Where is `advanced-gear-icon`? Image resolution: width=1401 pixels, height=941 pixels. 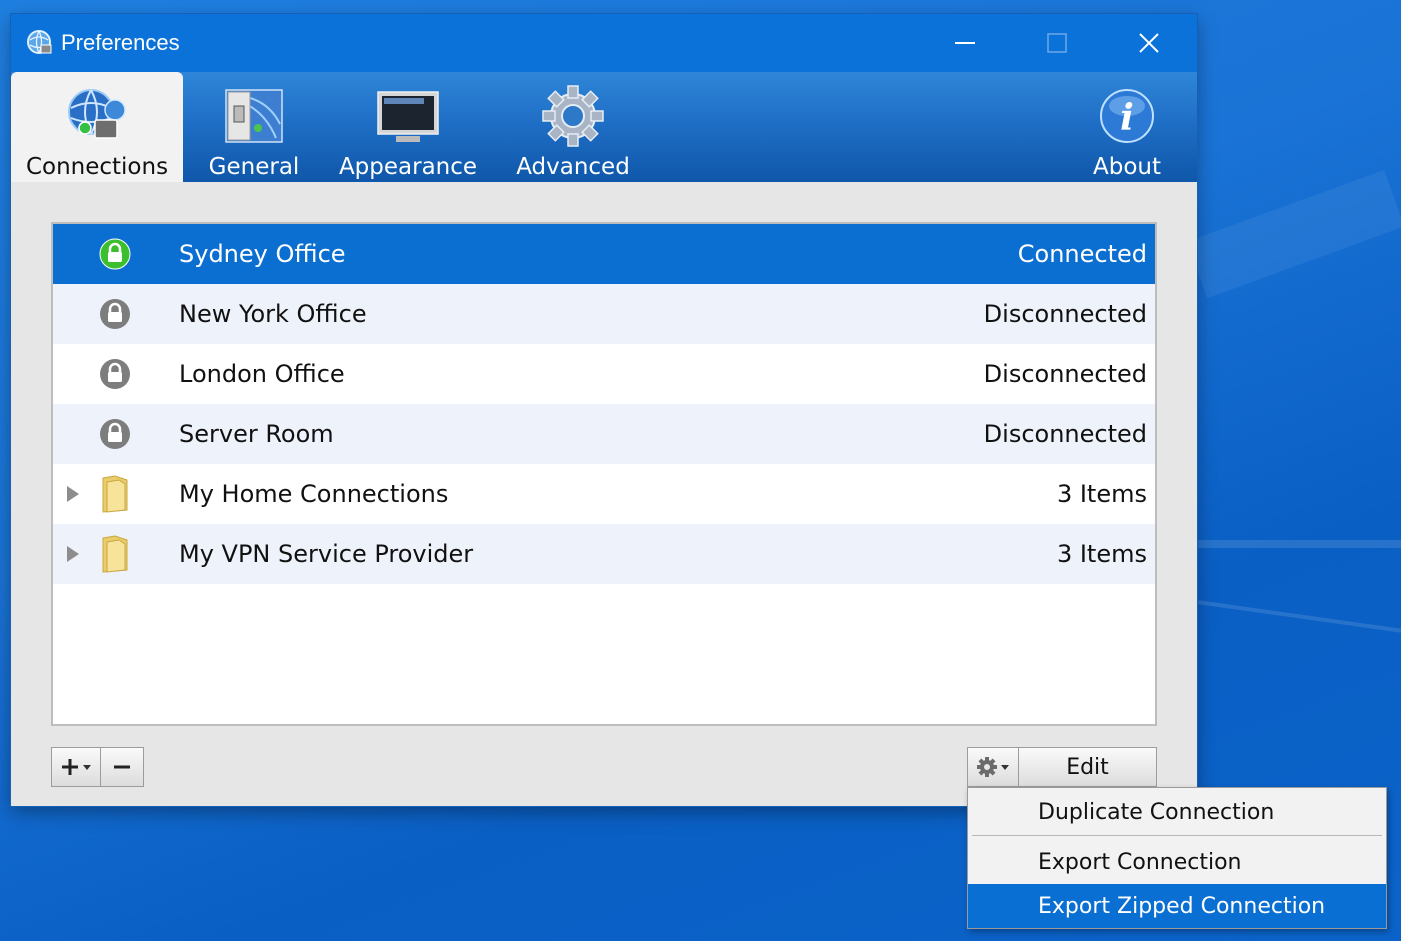
advanced-gear-icon is located at coordinates (573, 116).